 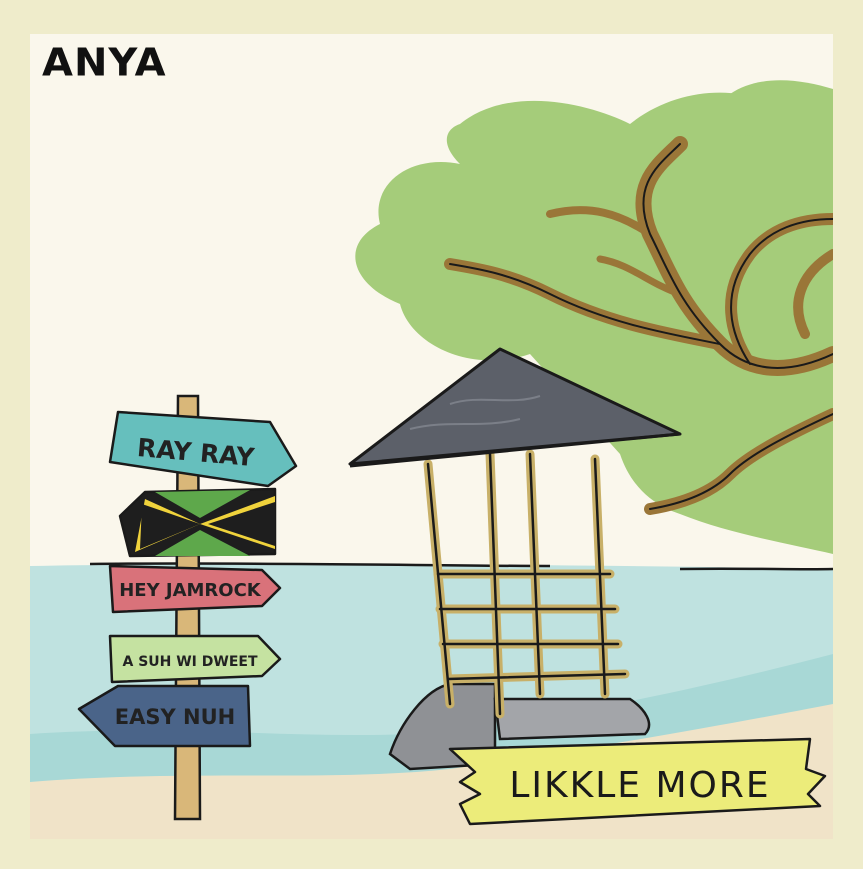 What do you see at coordinates (189, 662) in the screenshot?
I see `sign-a-suh-wi-dweet-label: A SUH WI DWEET` at bounding box center [189, 662].